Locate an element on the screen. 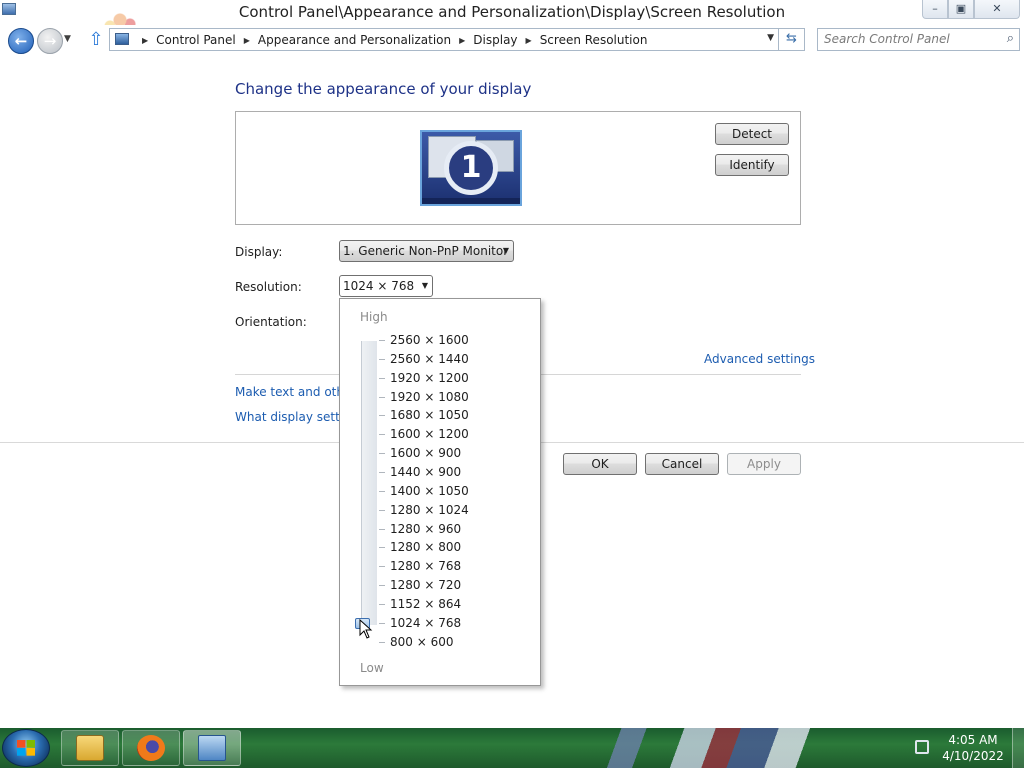 Image resolution: width=1024 pixels, height=768 pixels. resolution-select-value: 1024 × 768 is located at coordinates (379, 286).